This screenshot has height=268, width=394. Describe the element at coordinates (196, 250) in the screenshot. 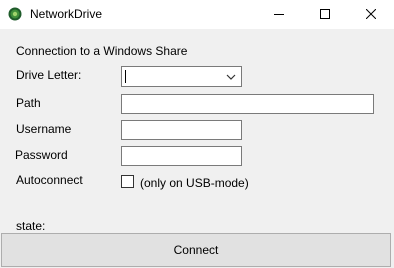

I see `connect-button: Connect` at that location.